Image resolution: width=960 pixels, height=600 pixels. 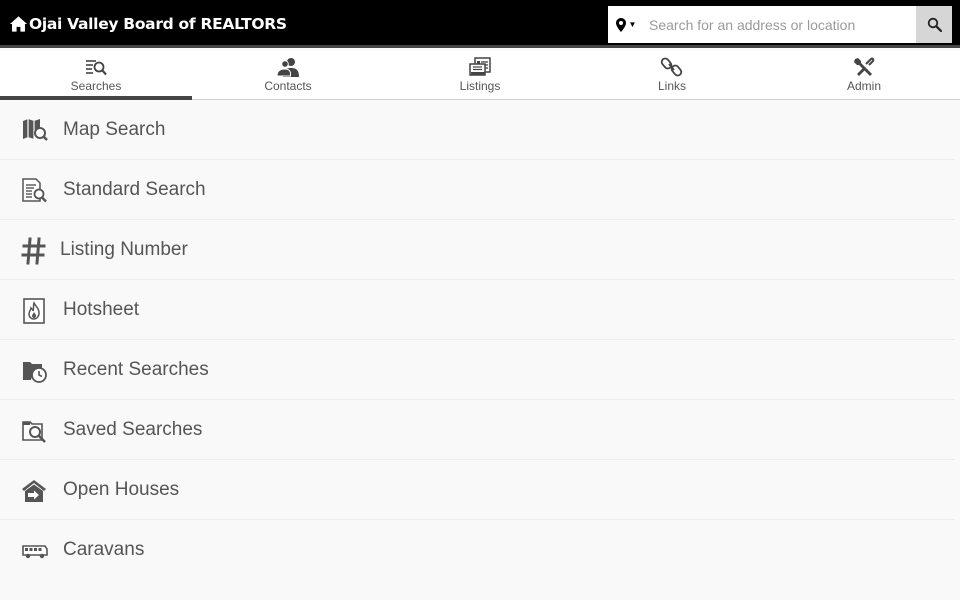 I want to click on tab-admin: Admin, so click(x=864, y=75).